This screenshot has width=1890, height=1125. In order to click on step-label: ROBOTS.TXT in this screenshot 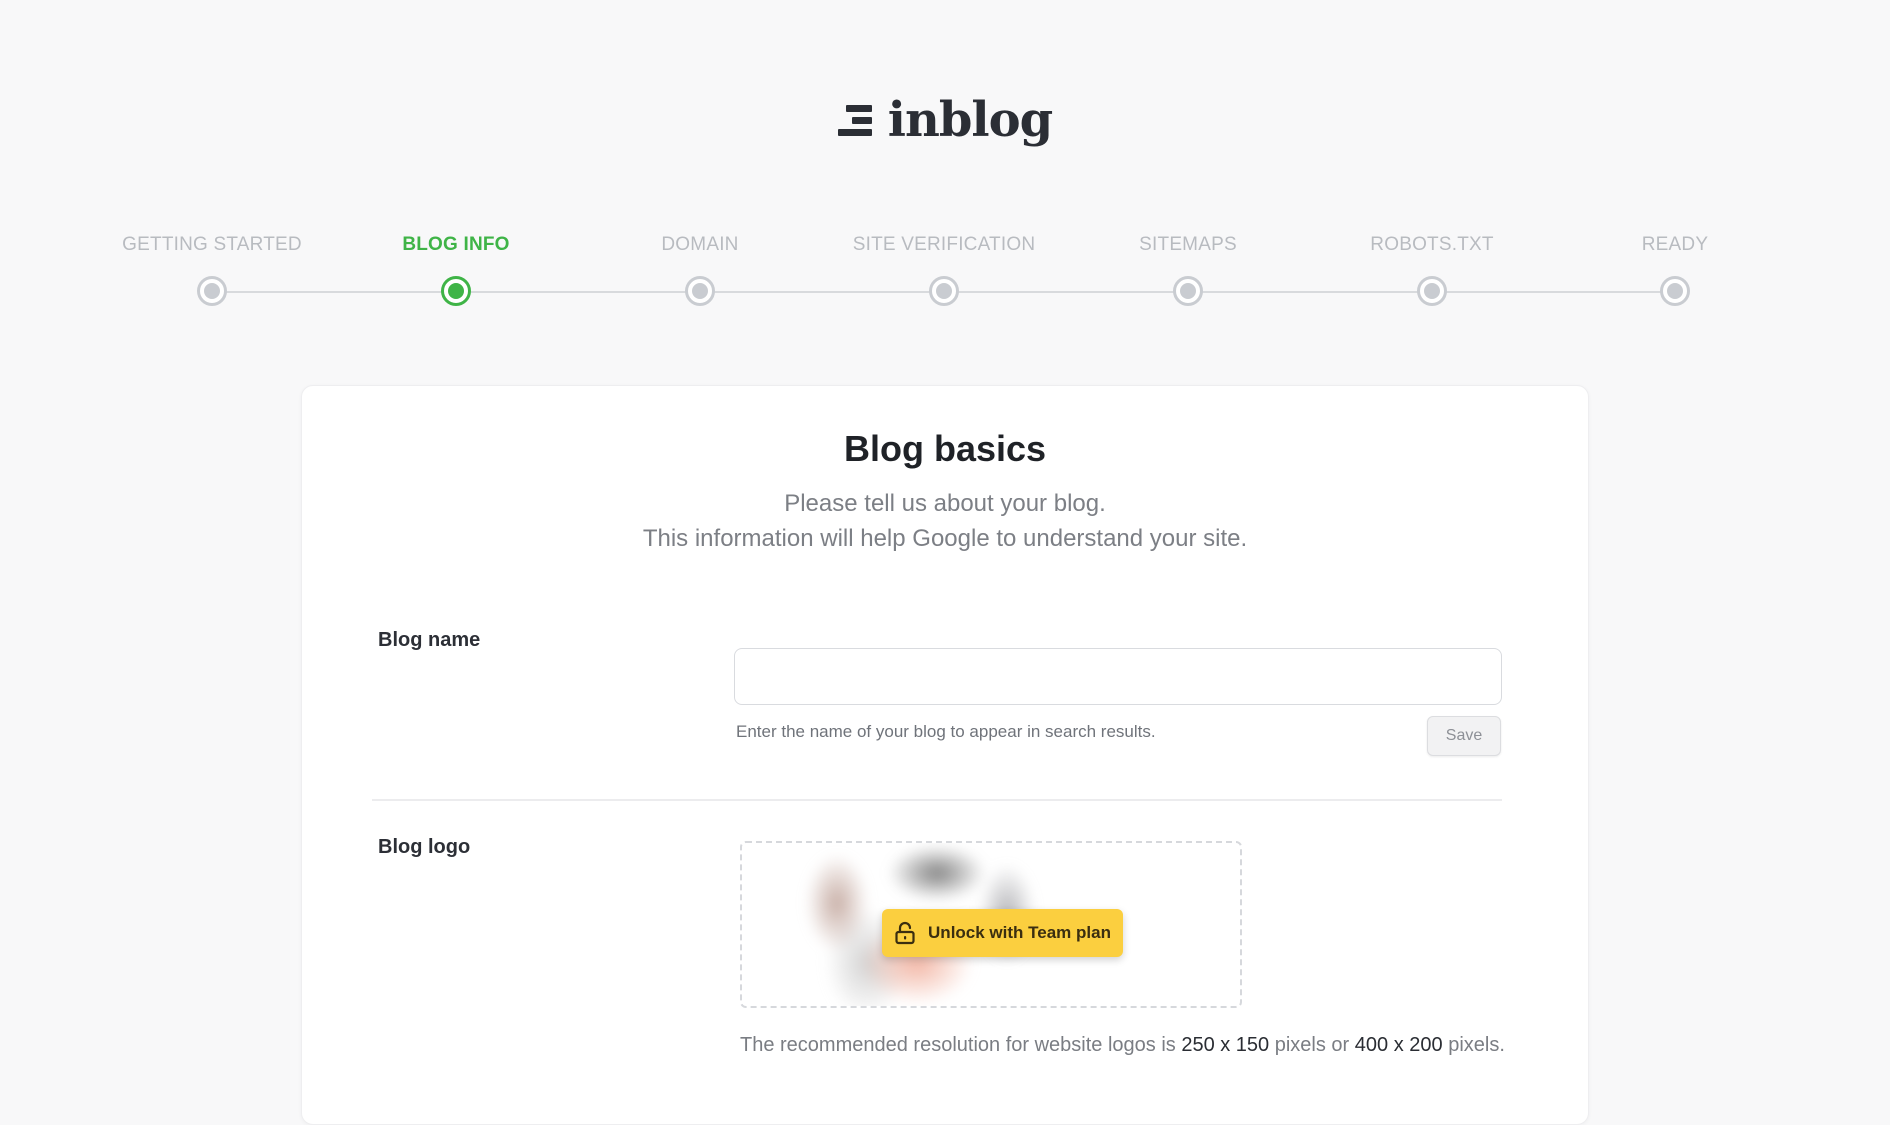, I will do `click(1432, 244)`.